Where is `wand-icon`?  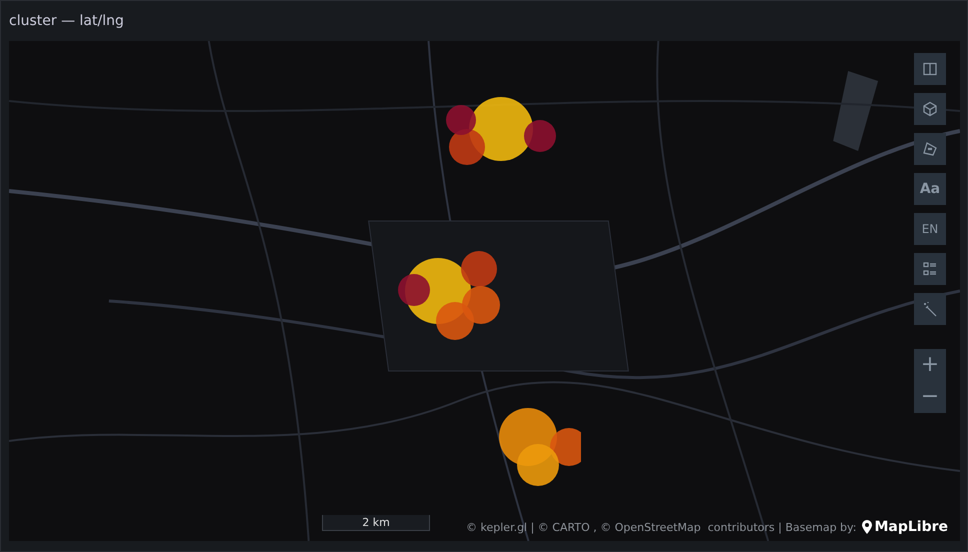
wand-icon is located at coordinates (930, 309).